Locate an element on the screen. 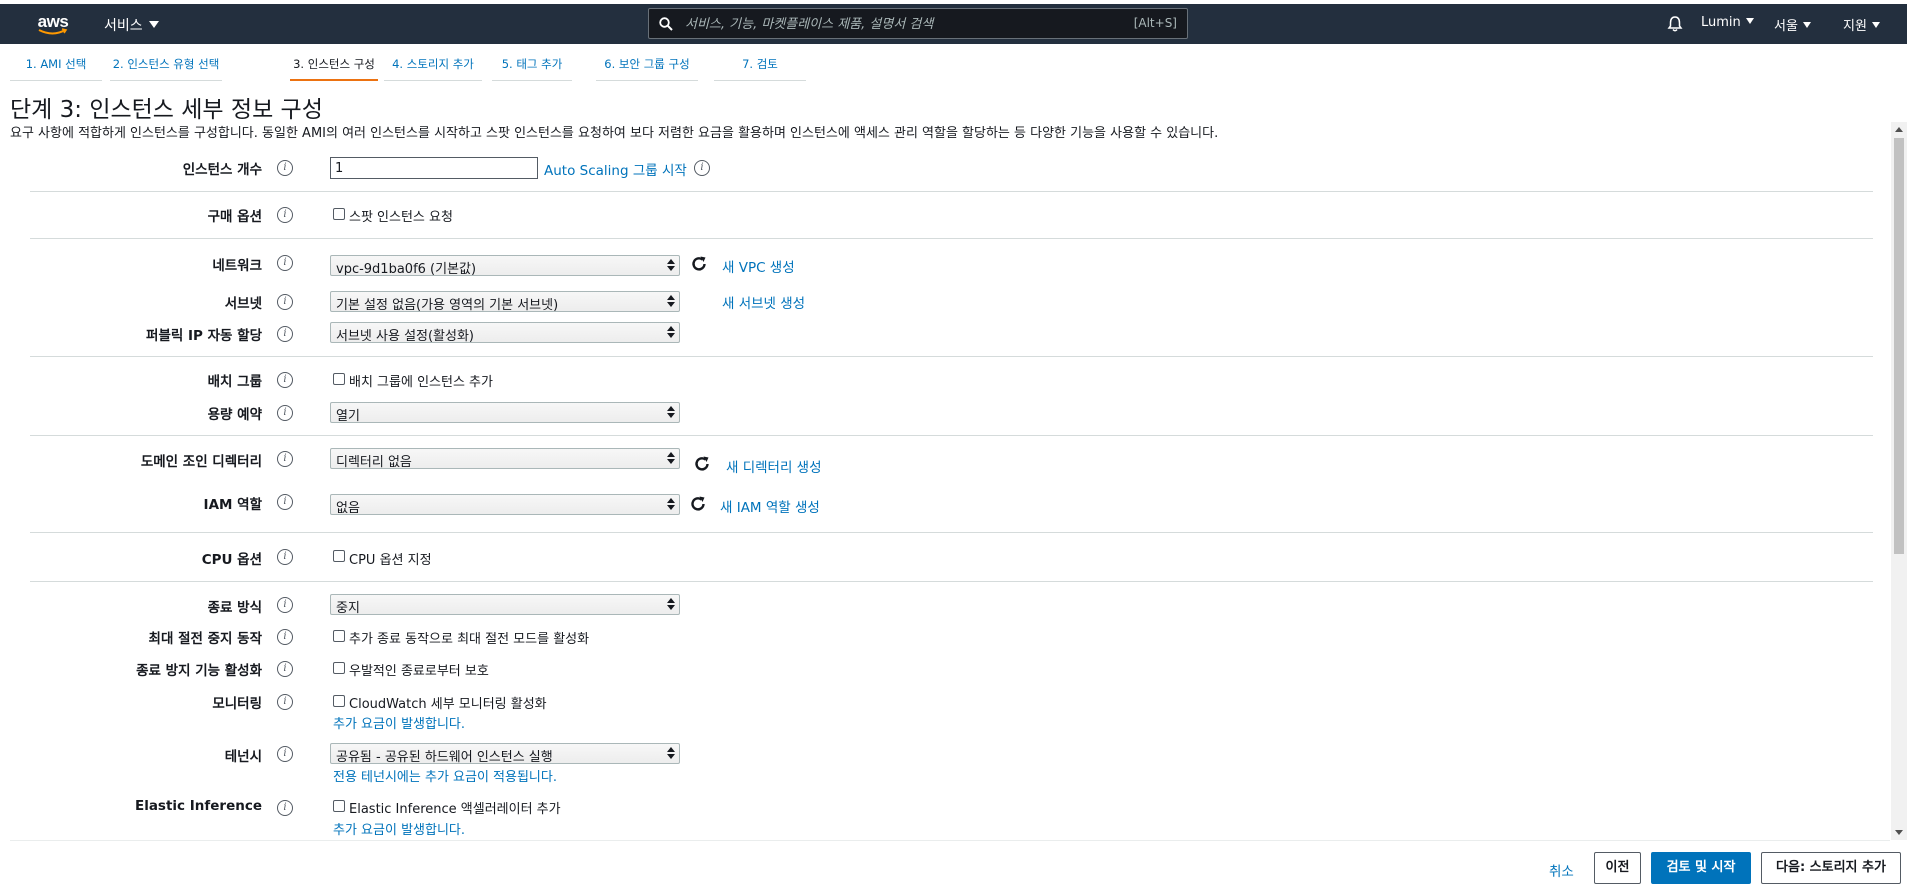 The height and width of the screenshot is (889, 1907). domain-join-select: 디렉터리 없음 is located at coordinates (505, 458).